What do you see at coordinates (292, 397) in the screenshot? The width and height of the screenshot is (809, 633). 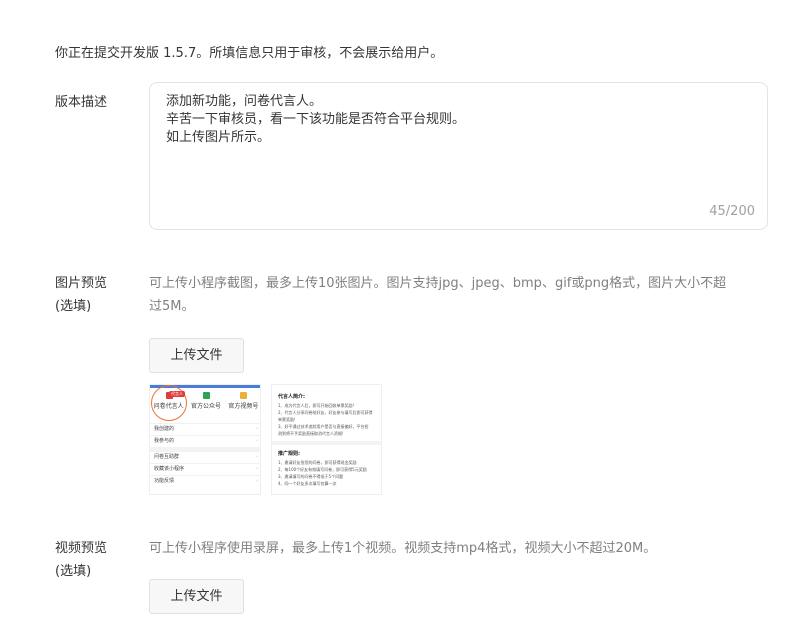 I see `thumb-section-title: 代言人简介:` at bounding box center [292, 397].